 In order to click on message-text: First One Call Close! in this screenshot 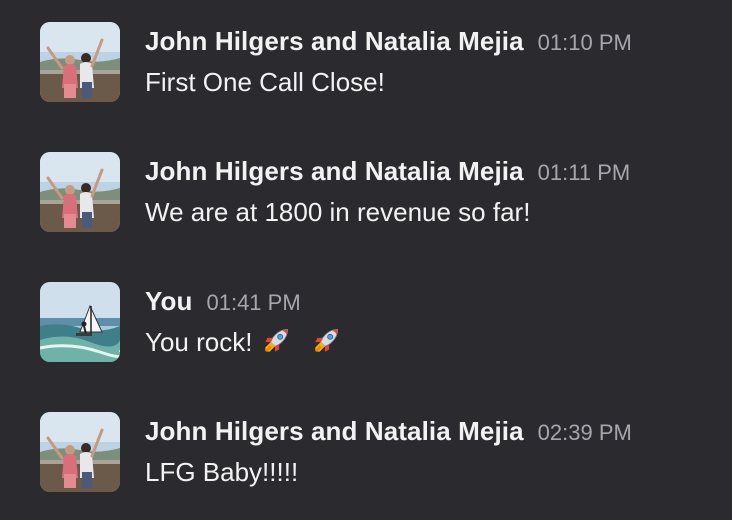, I will do `click(265, 82)`.